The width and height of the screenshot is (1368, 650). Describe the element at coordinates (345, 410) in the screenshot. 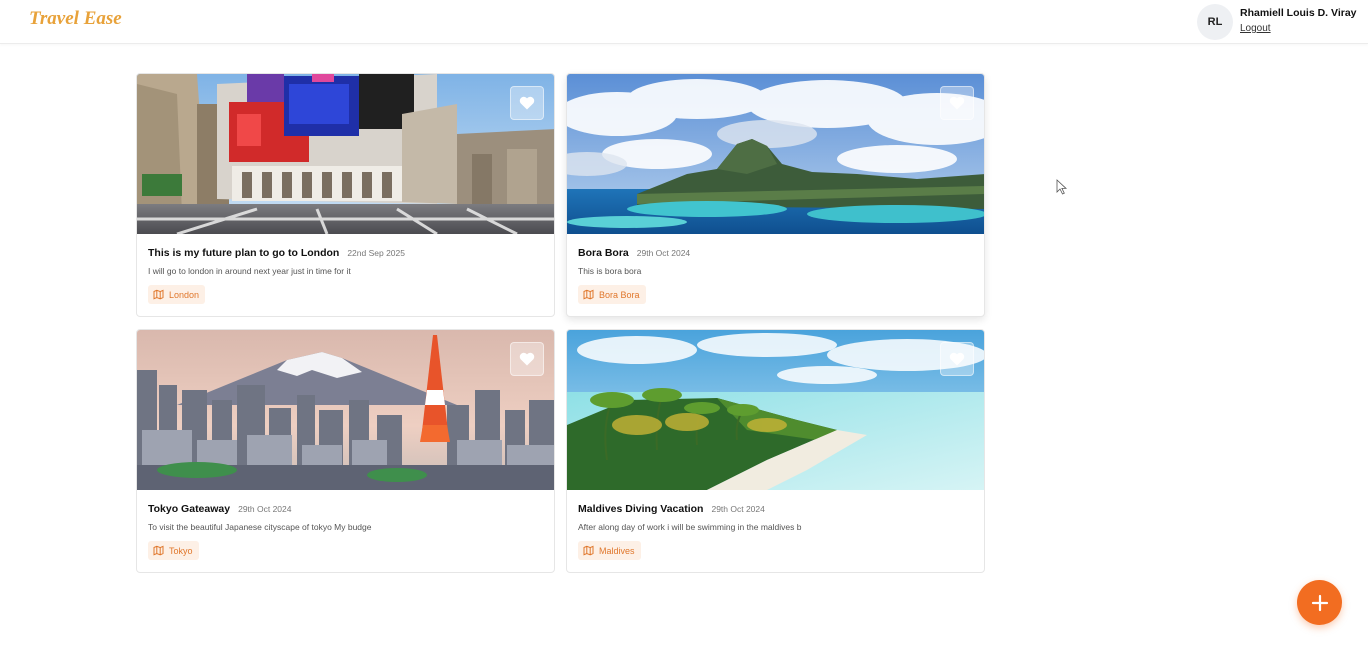

I see `tokyo-skyline-photo` at that location.